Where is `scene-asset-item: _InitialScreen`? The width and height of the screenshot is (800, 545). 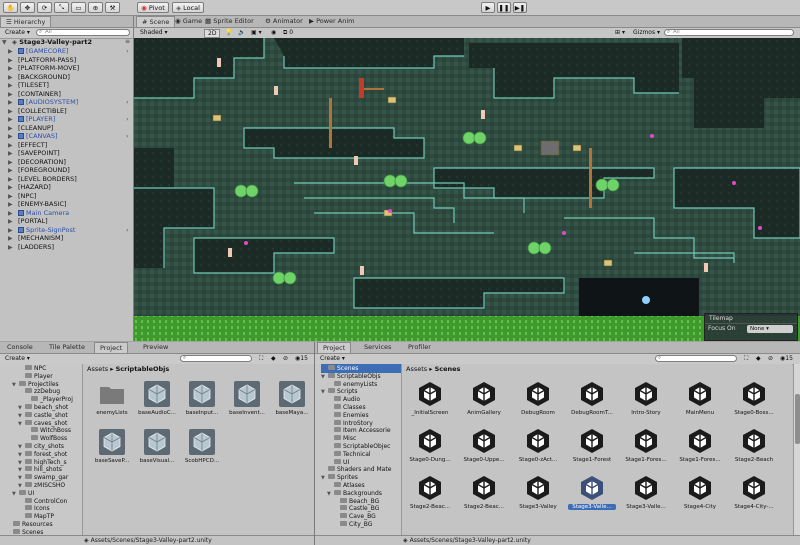 scene-asset-item: _InitialScreen is located at coordinates (430, 399).